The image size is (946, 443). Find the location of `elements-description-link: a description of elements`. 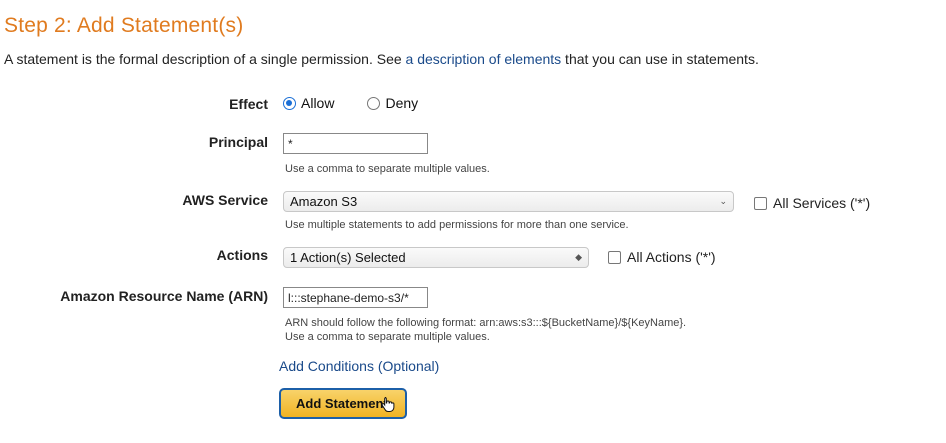

elements-description-link: a description of elements is located at coordinates (484, 59).